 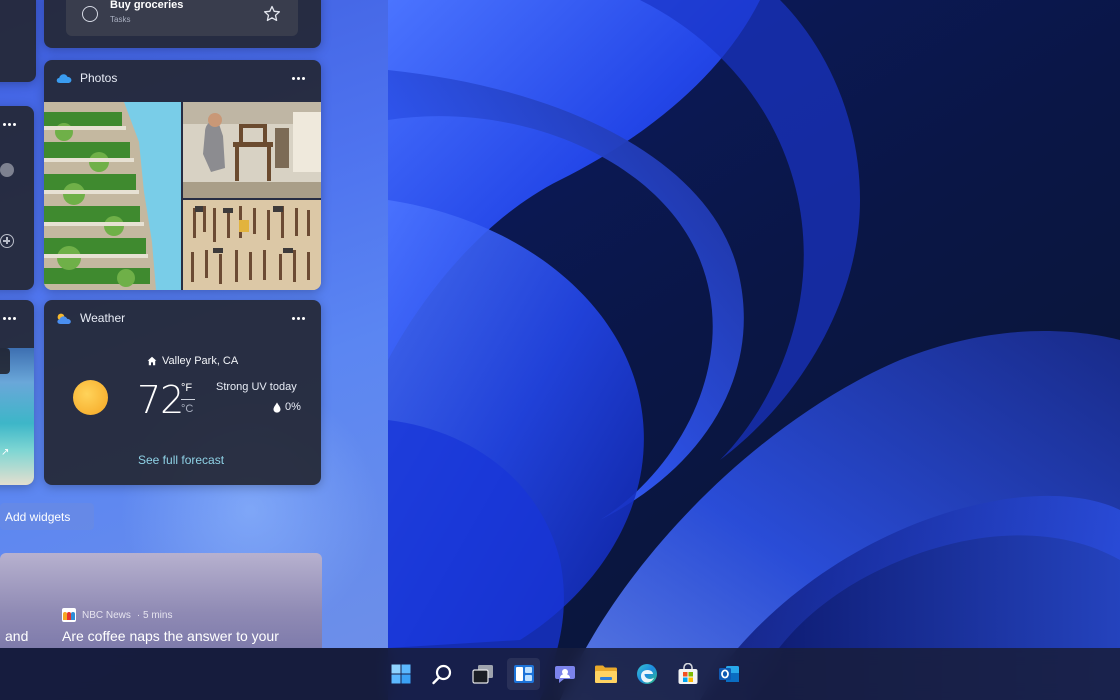 What do you see at coordinates (18, 41) in the screenshot?
I see `partial-widget-top-left` at bounding box center [18, 41].